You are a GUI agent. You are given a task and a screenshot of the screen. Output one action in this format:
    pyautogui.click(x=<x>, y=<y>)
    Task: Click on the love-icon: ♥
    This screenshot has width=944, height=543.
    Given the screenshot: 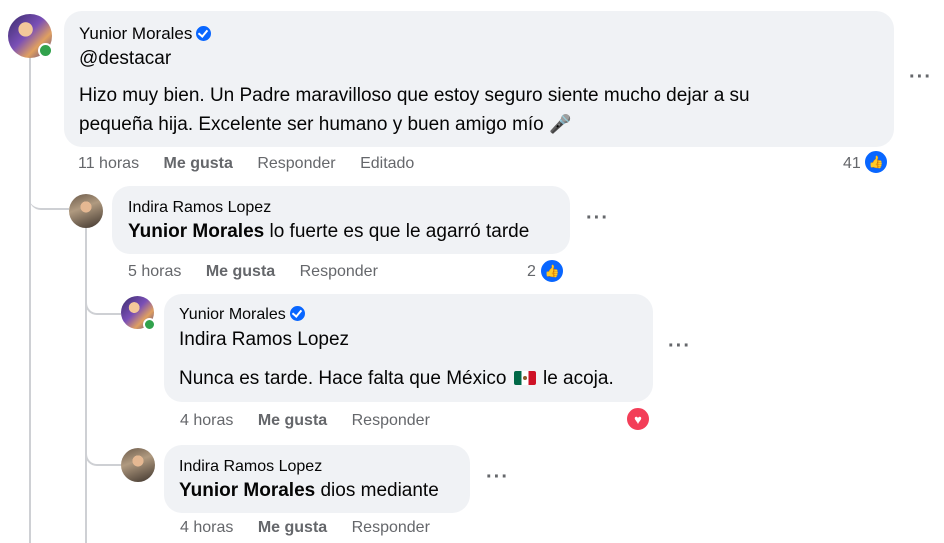 What is the action you would take?
    pyautogui.click(x=638, y=419)
    